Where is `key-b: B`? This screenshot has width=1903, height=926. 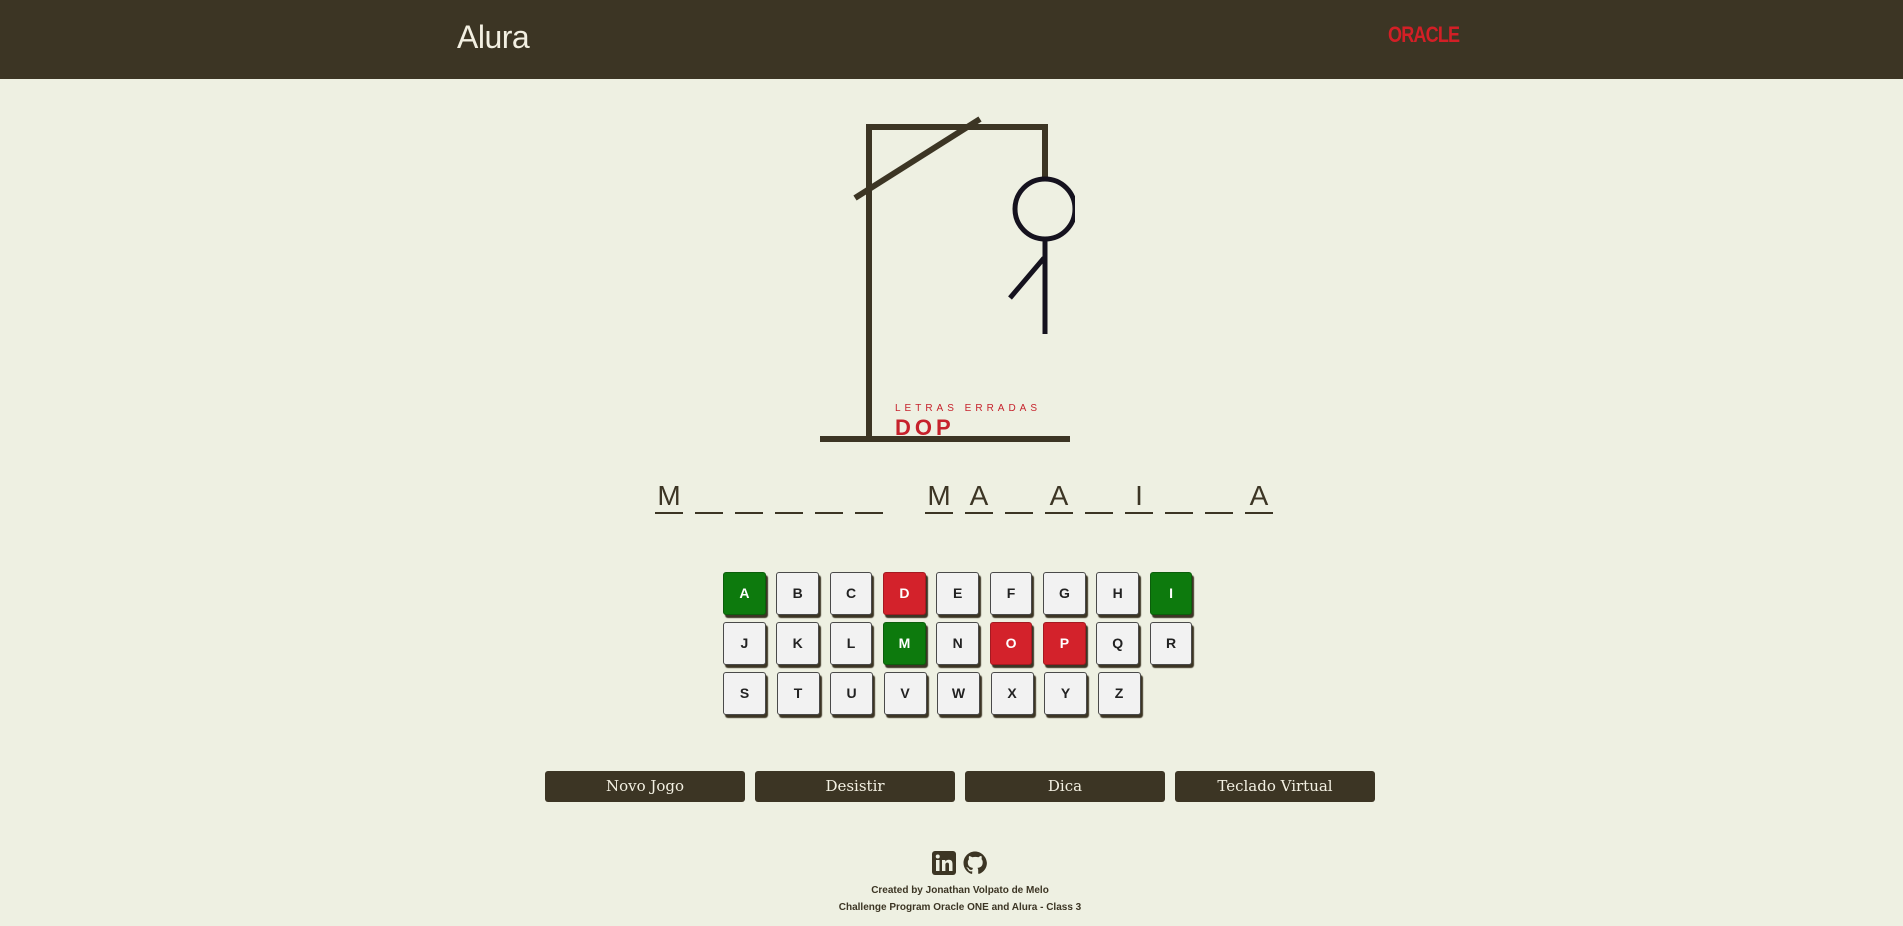 key-b: B is located at coordinates (798, 593).